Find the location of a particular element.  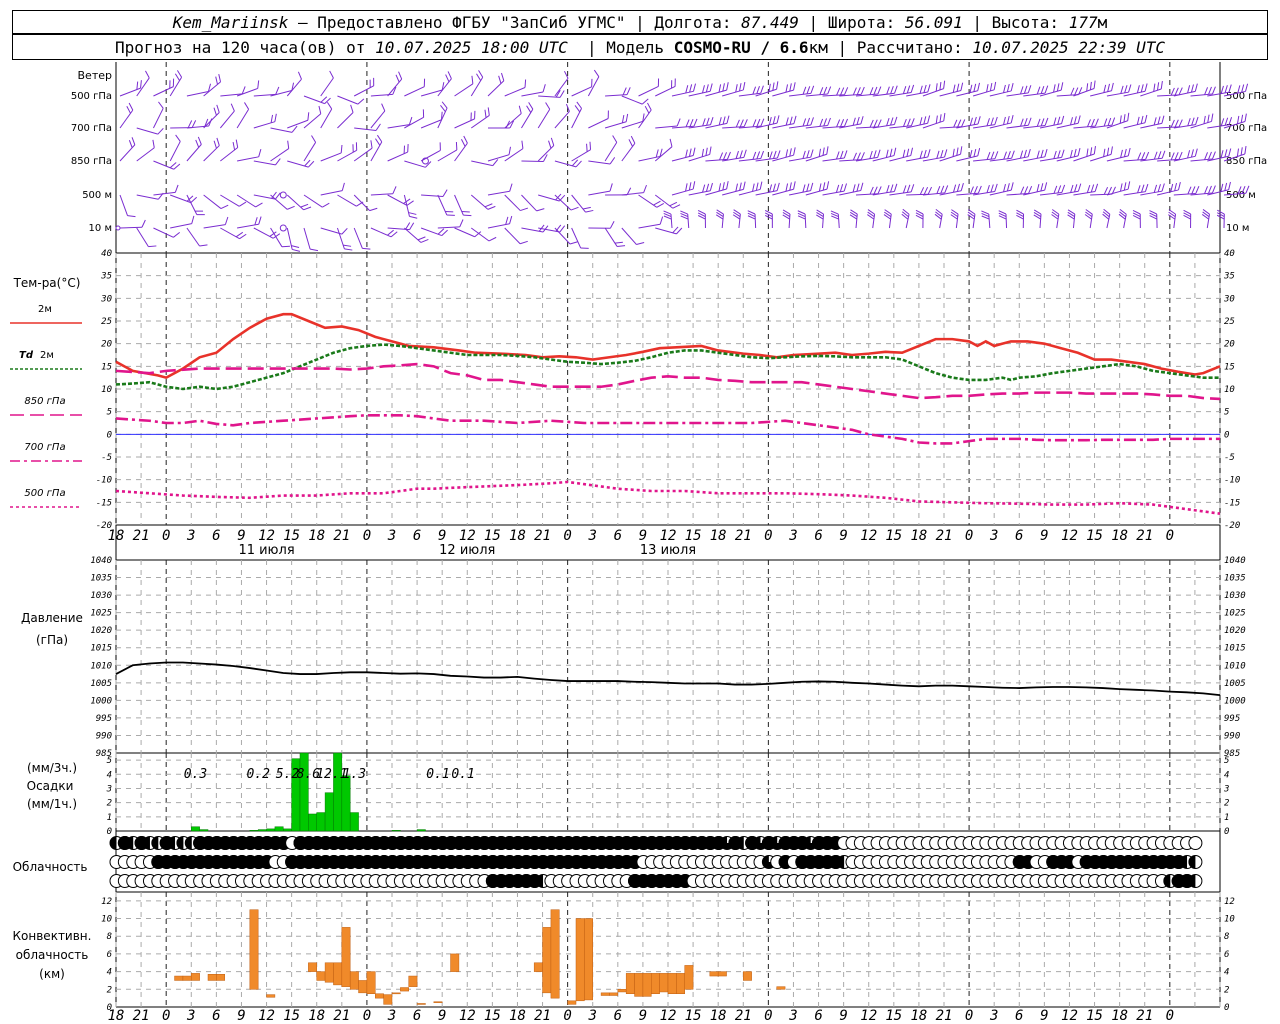

x-tick-label: 6 is located at coordinates (818, 536).